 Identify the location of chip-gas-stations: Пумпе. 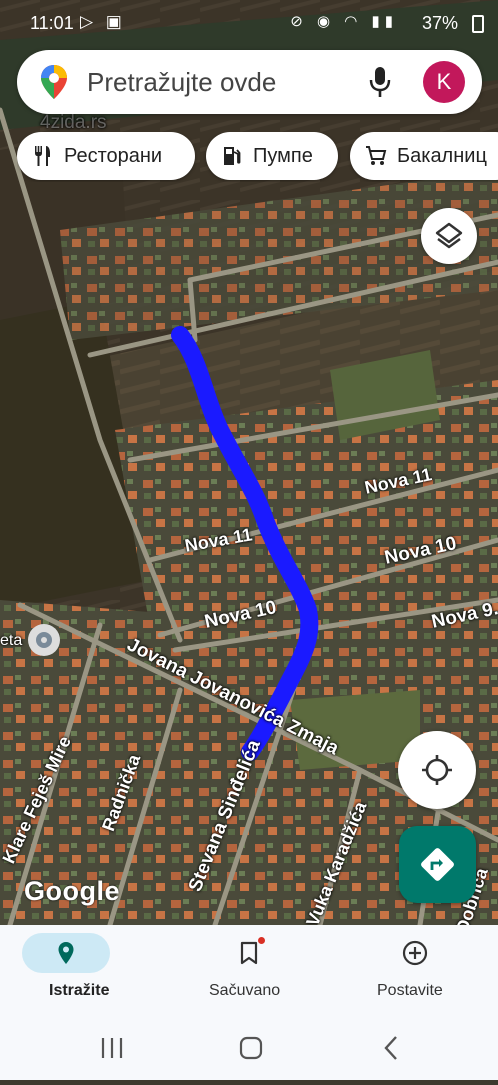
(272, 156).